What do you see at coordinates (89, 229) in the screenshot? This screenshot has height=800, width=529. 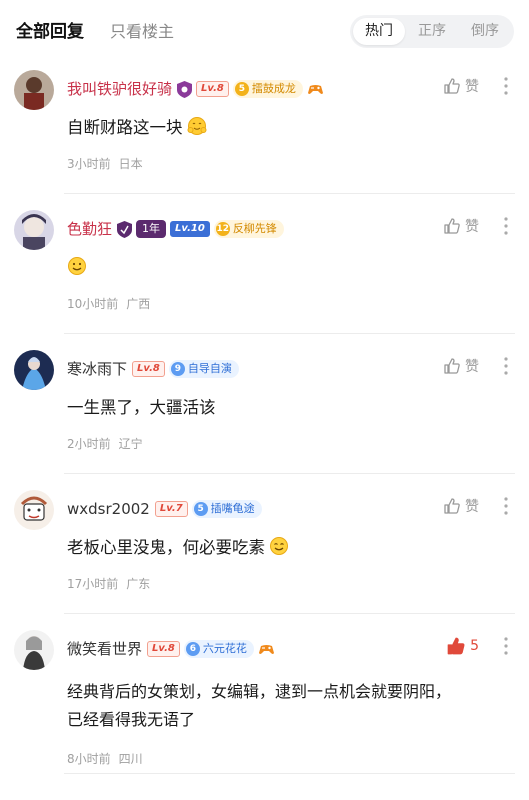 I see `username: 色勤狂` at bounding box center [89, 229].